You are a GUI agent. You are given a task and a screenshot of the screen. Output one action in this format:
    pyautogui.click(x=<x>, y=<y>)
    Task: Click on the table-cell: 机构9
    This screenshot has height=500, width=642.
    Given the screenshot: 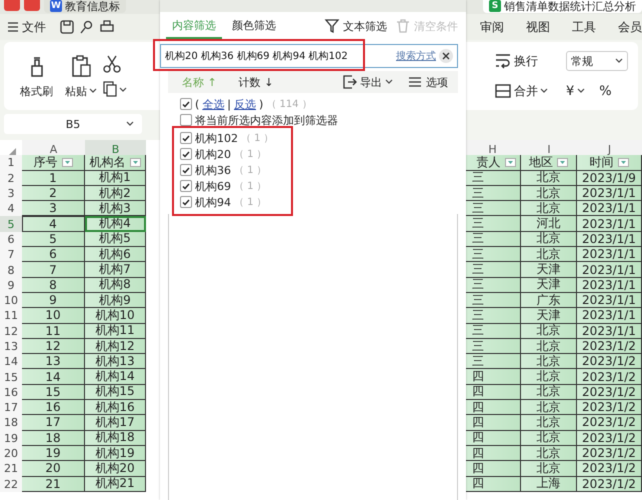 What is the action you would take?
    pyautogui.click(x=115, y=300)
    